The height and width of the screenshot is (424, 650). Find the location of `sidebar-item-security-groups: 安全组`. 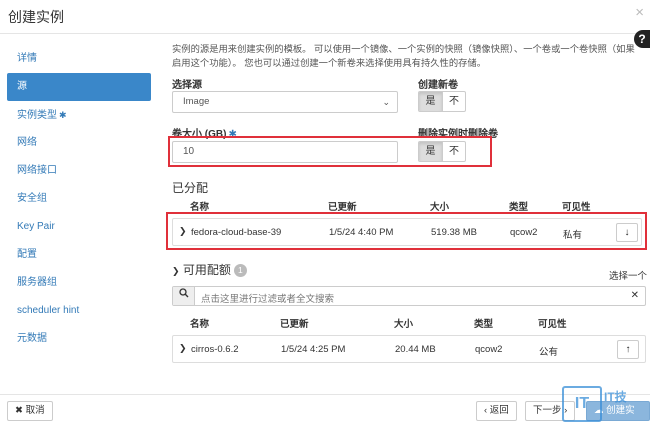

sidebar-item-security-groups: 安全组 is located at coordinates (79, 199).